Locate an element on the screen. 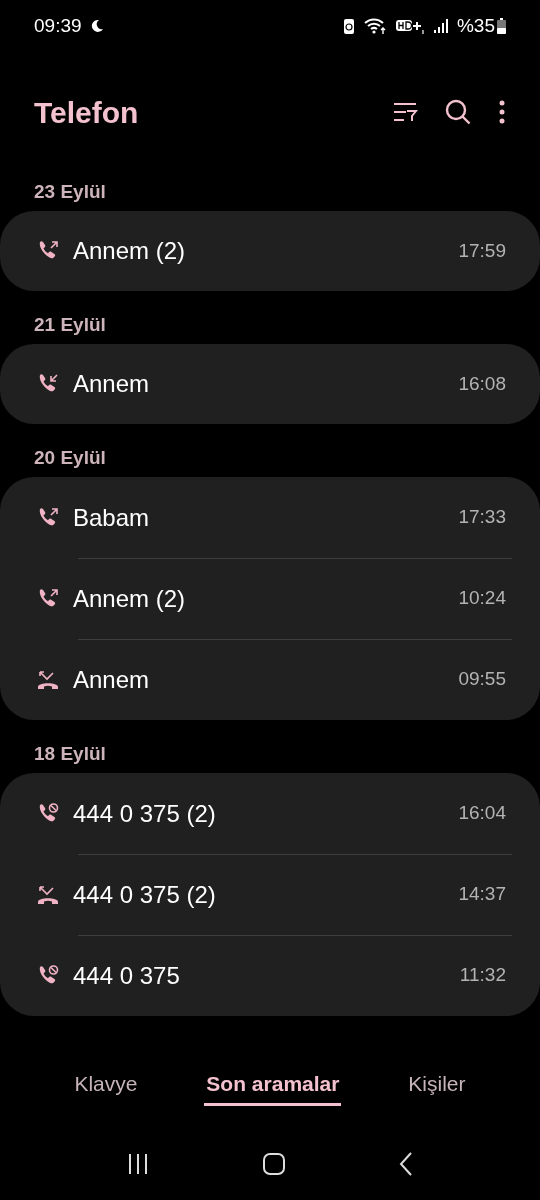 This screenshot has width=540, height=1200. call-time: 16:04 is located at coordinates (482, 813).